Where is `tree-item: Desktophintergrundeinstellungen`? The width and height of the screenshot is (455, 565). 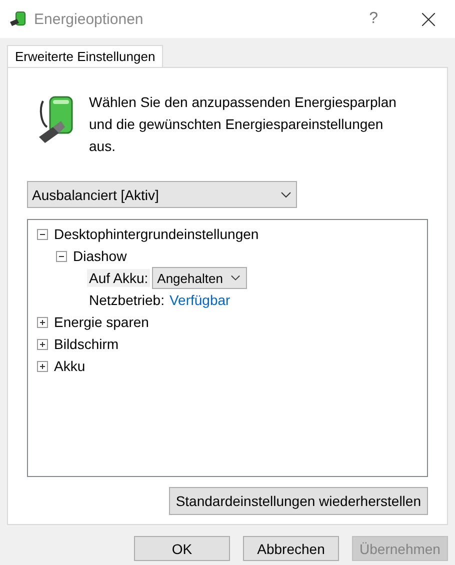
tree-item: Desktophintergrundeinstellungen is located at coordinates (156, 234).